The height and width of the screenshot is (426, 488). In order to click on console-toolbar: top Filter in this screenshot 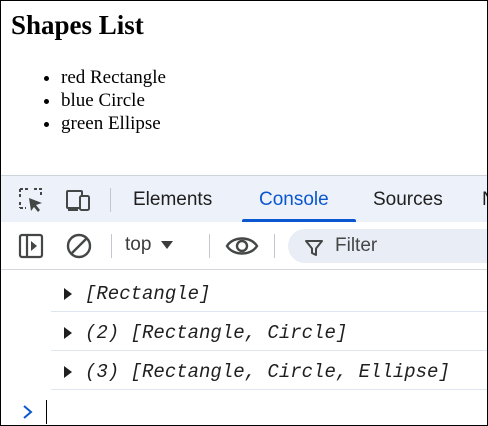, I will do `click(244, 246)`.